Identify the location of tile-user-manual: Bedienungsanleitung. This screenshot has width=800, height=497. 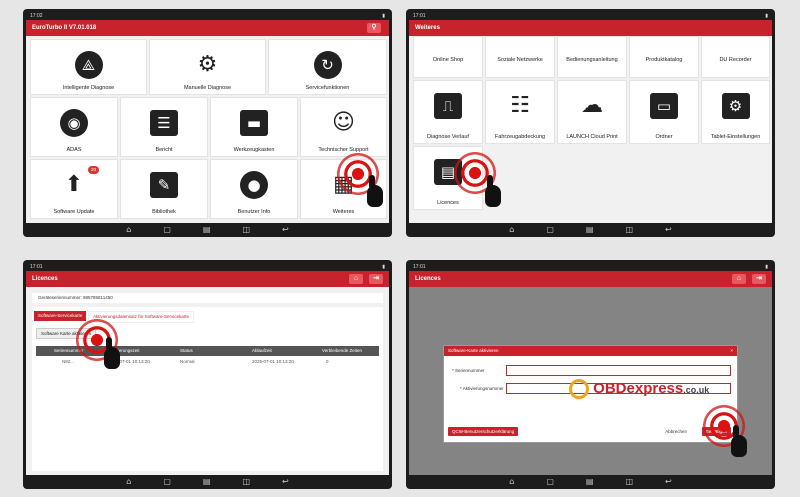
(592, 57).